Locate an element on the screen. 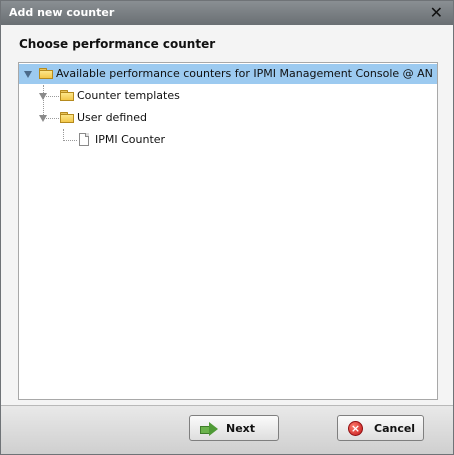  next-button: Next is located at coordinates (234, 428).